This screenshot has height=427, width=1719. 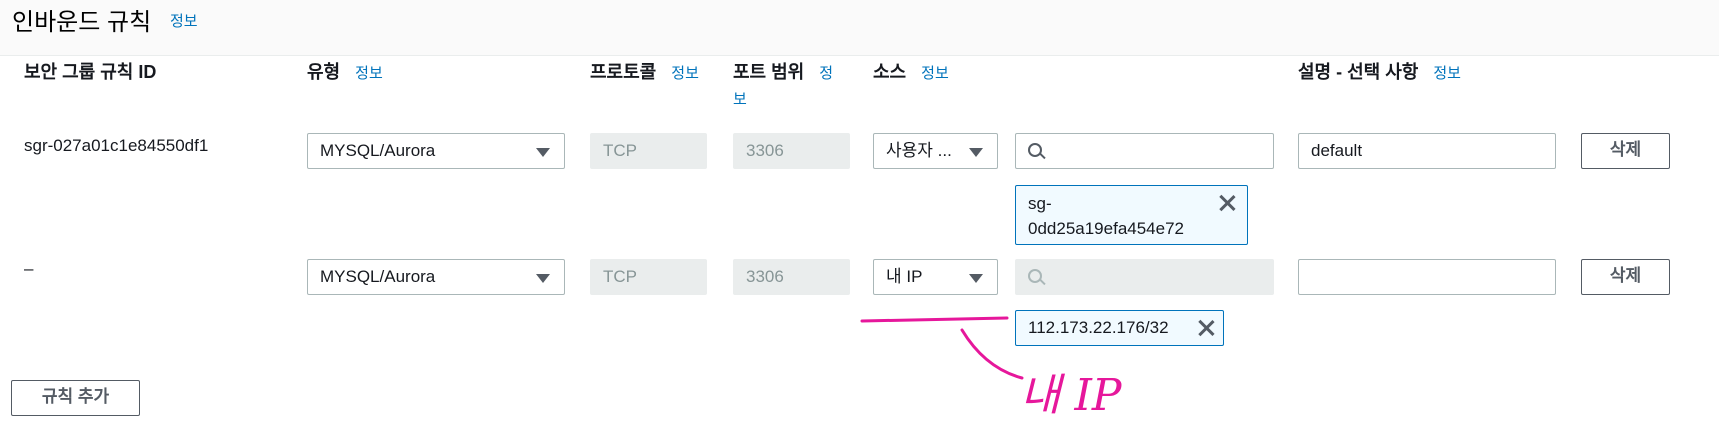 I want to click on column-header-description: 설명 - 선택 사항 정보, so click(x=1379, y=72).